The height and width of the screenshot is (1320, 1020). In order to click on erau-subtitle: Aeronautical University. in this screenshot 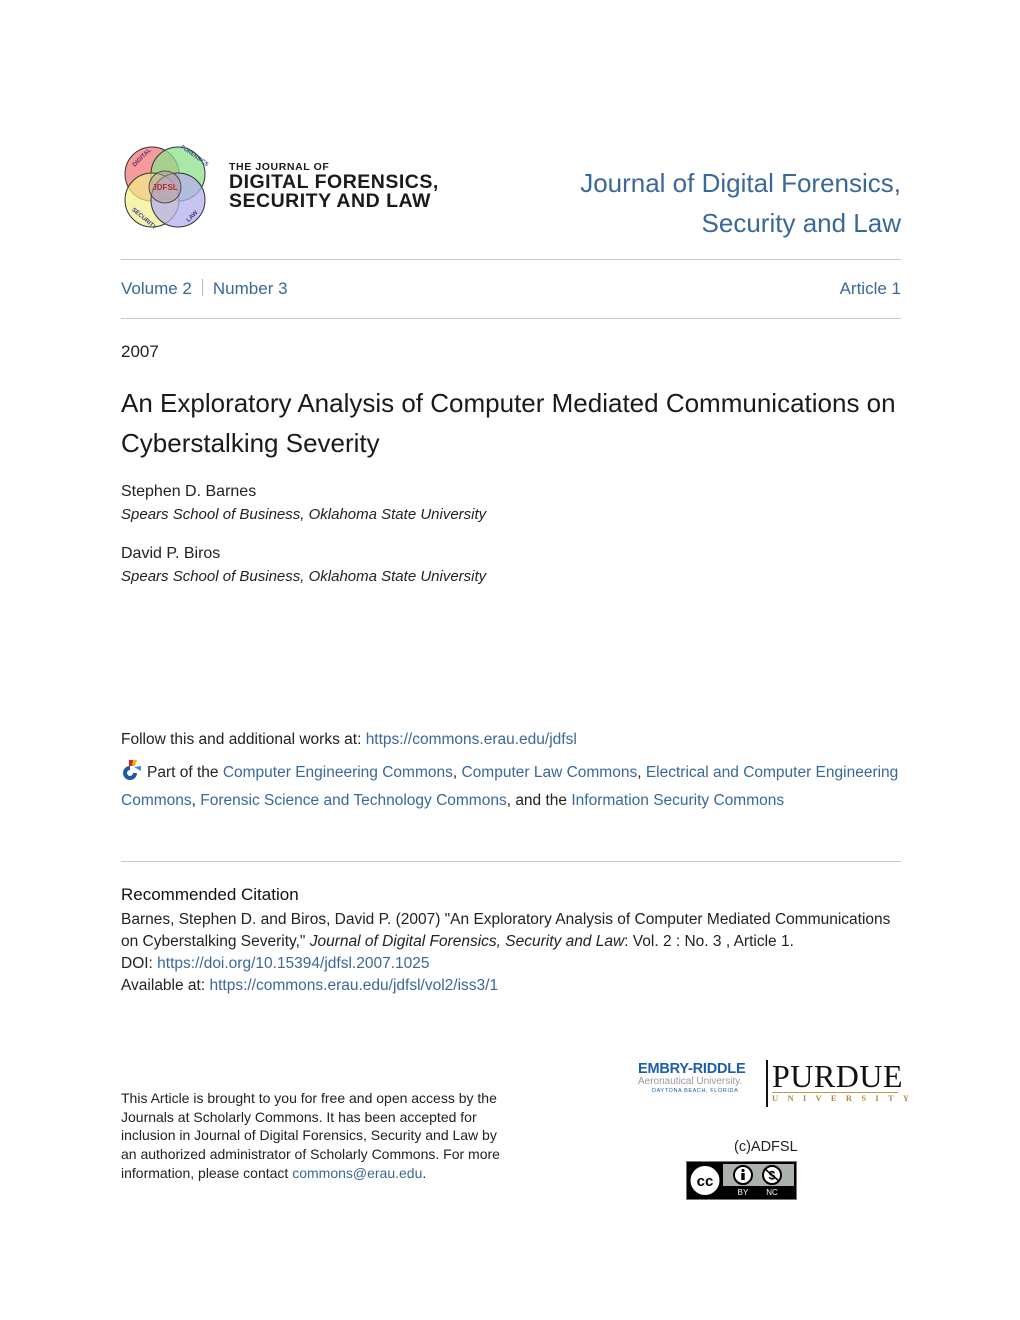, I will do `click(690, 1081)`.